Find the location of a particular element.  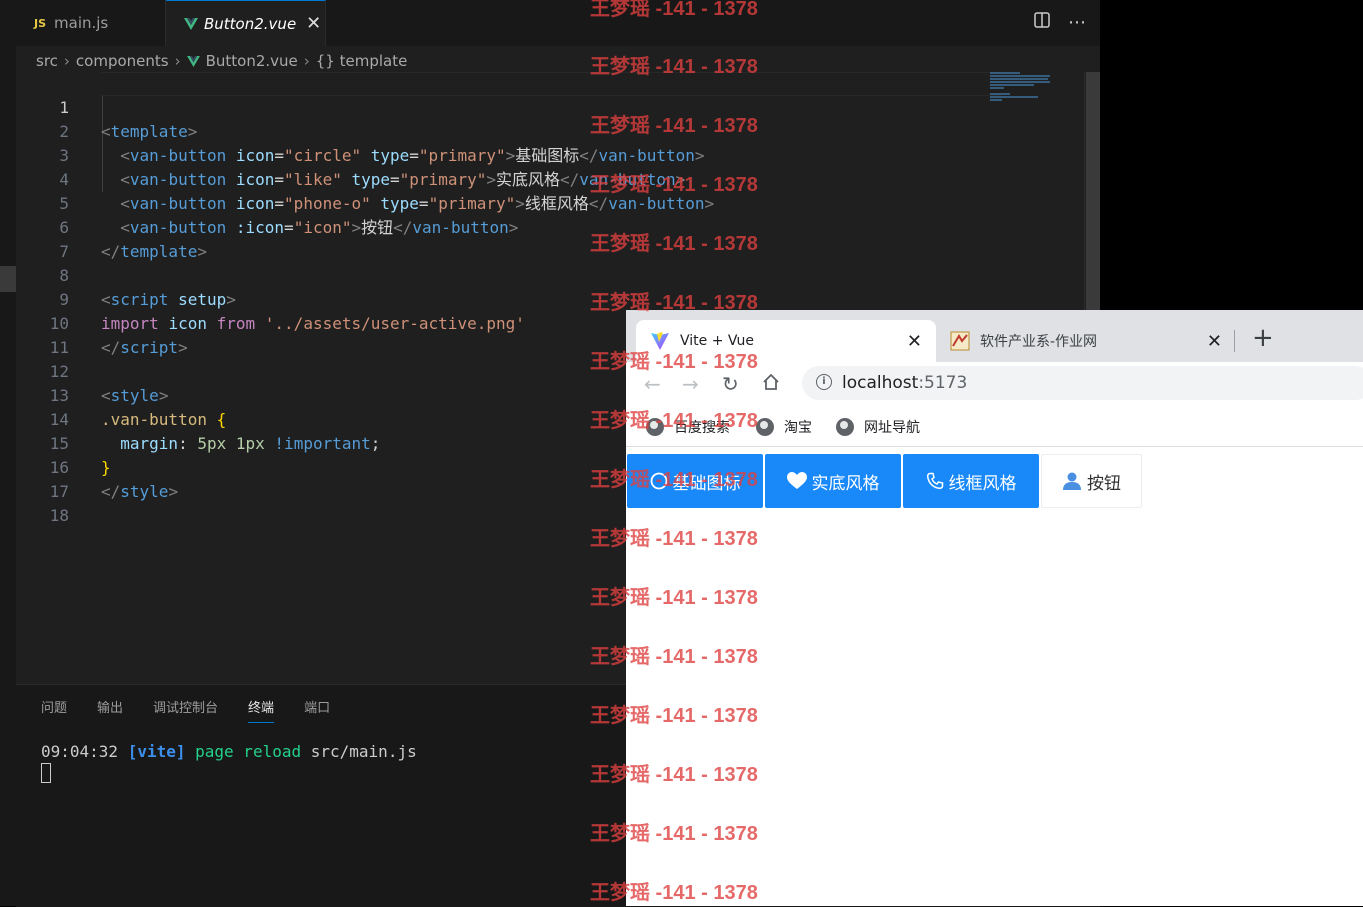

browser-toolbar: ← → ↻ i localhost:5173 is located at coordinates (994, 385).